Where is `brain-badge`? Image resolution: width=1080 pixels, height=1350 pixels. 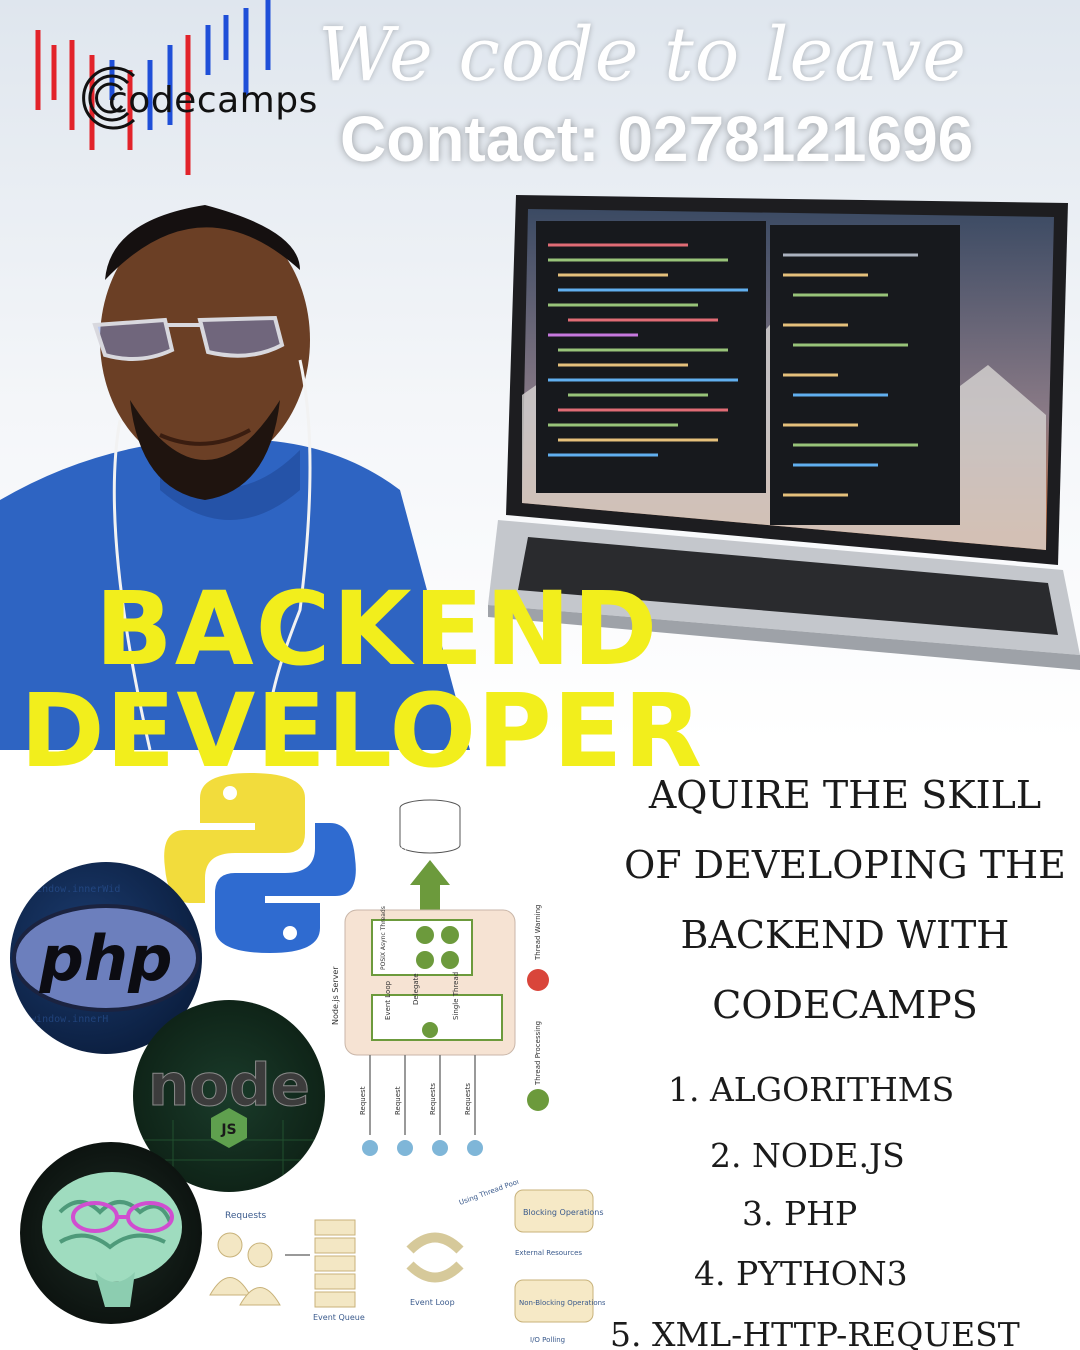
brain-badge is located at coordinates (111, 1233).